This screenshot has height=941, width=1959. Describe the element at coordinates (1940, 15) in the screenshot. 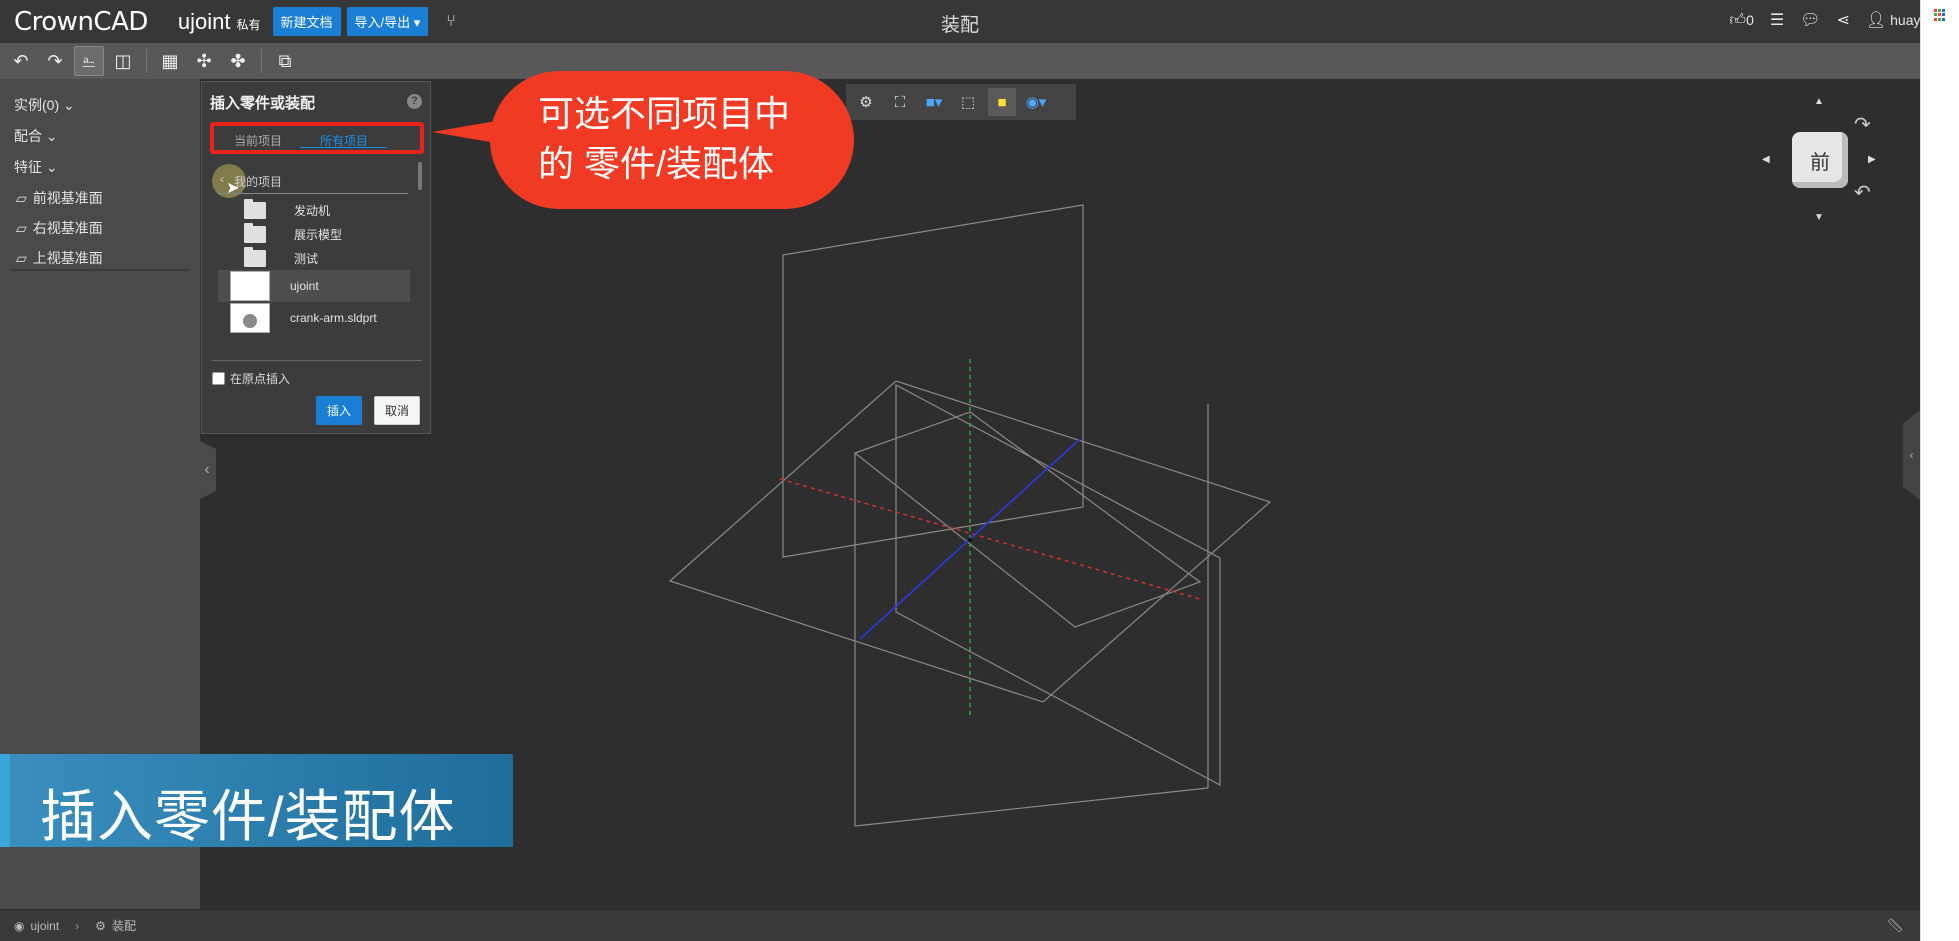

I see `apps-grid-icon` at that location.